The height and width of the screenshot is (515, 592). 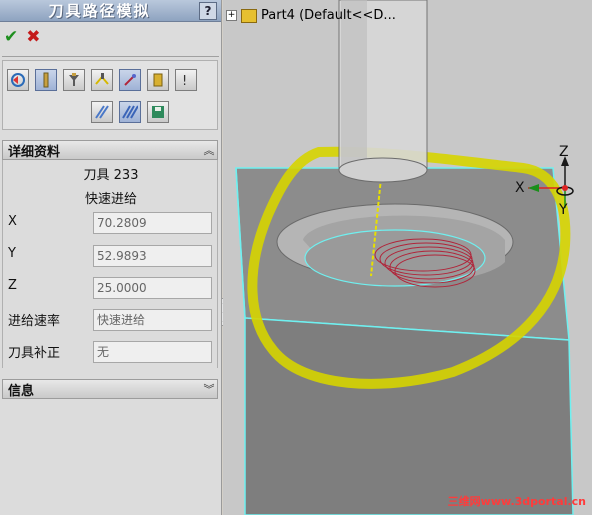 I want to click on stock-icon, so click(x=158, y=80).